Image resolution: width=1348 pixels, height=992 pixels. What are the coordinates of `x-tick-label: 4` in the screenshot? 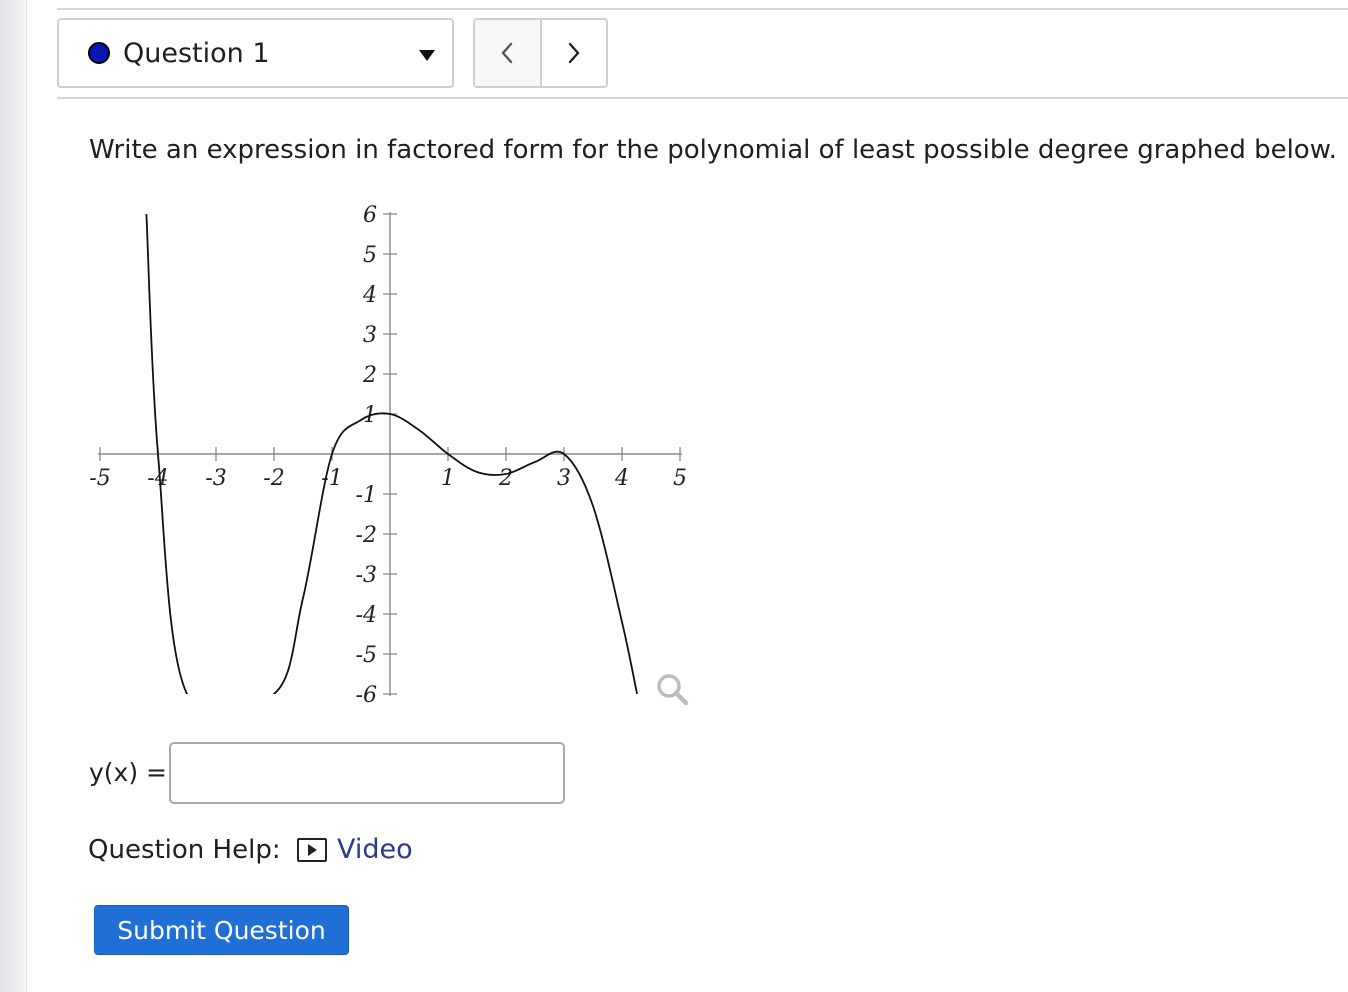 It's located at (621, 478).